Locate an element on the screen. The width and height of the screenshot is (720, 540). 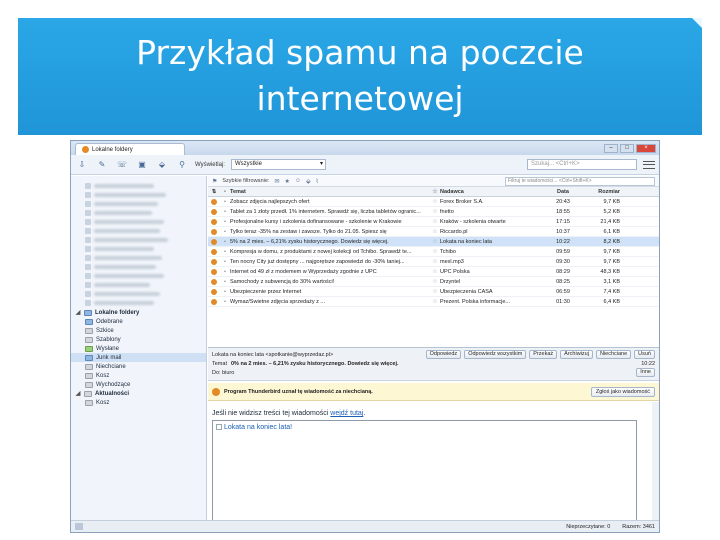
message-size: 48,3 KB is located at coordinates (610, 271).